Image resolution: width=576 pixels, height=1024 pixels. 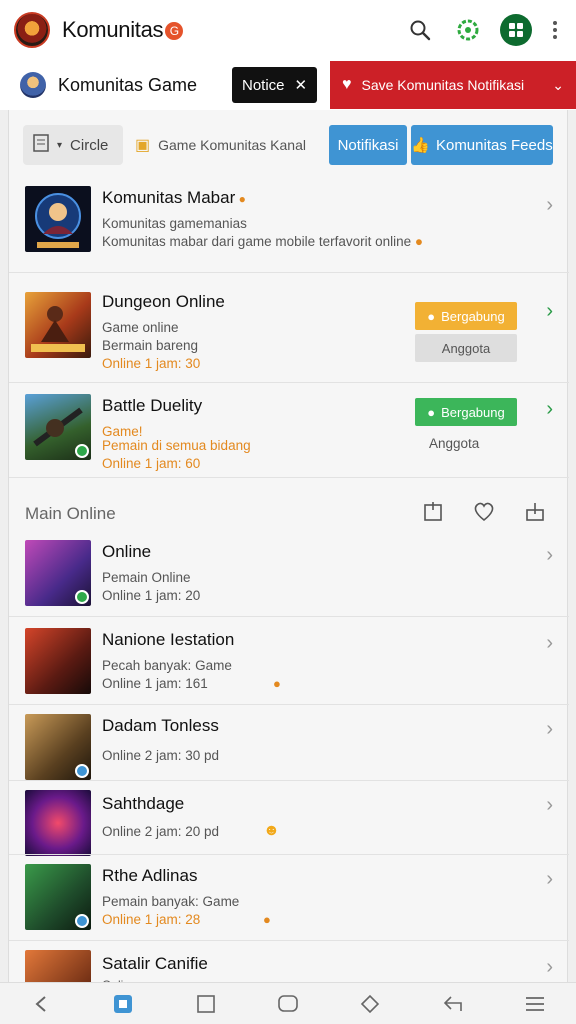 I want to click on menu-icon, so click(x=535, y=1004).